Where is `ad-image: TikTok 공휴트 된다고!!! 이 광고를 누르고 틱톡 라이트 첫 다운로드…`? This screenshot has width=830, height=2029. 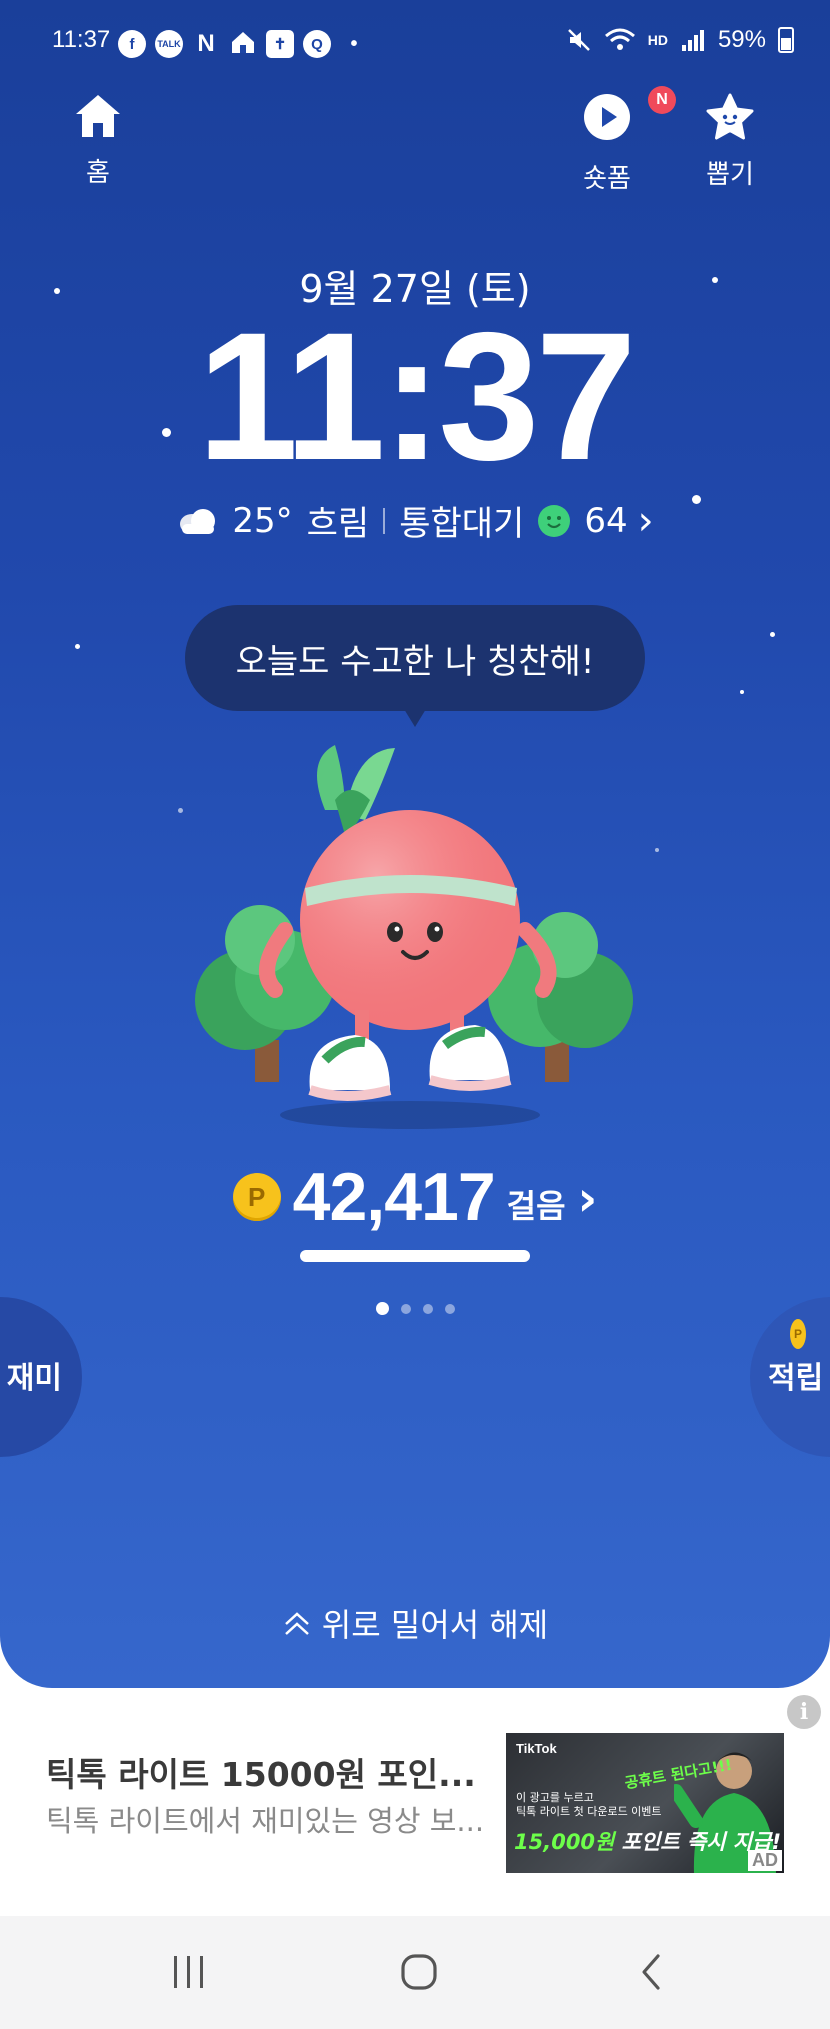 ad-image: TikTok 공휴트 된다고!!! 이 광고를 누르고 틱톡 라이트 첫 다운로드… is located at coordinates (645, 1803).